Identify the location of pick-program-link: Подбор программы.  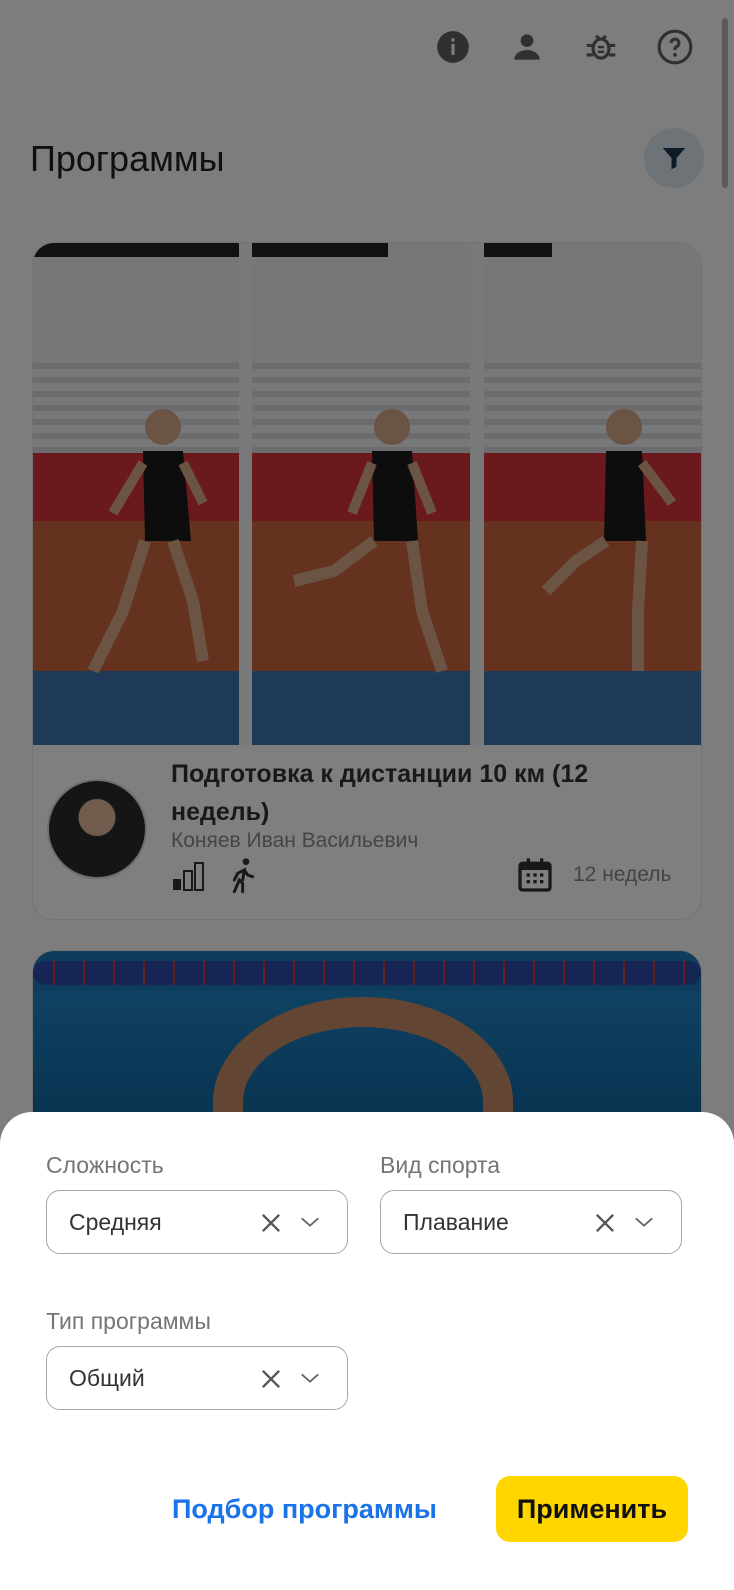
(304, 1509).